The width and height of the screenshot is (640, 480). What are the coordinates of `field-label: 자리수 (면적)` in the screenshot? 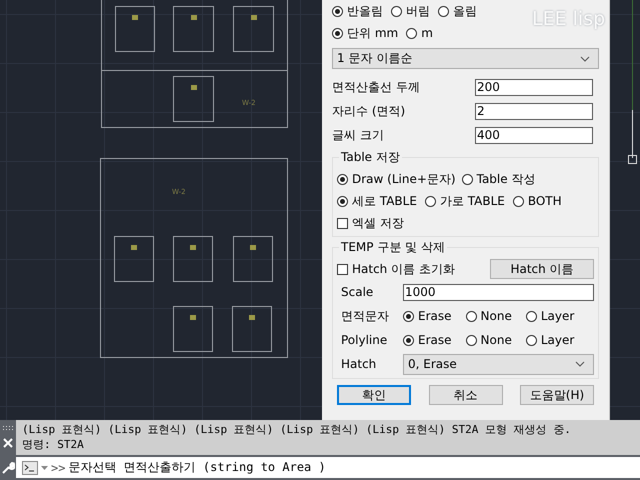 It's located at (369, 111).